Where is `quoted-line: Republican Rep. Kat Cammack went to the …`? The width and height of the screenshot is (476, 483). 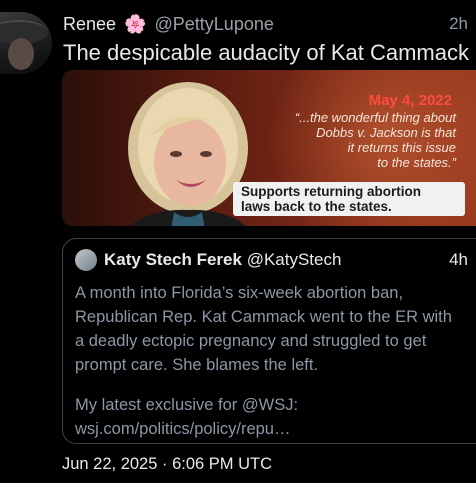 quoted-line: Republican Rep. Kat Cammack went to the … is located at coordinates (263, 317).